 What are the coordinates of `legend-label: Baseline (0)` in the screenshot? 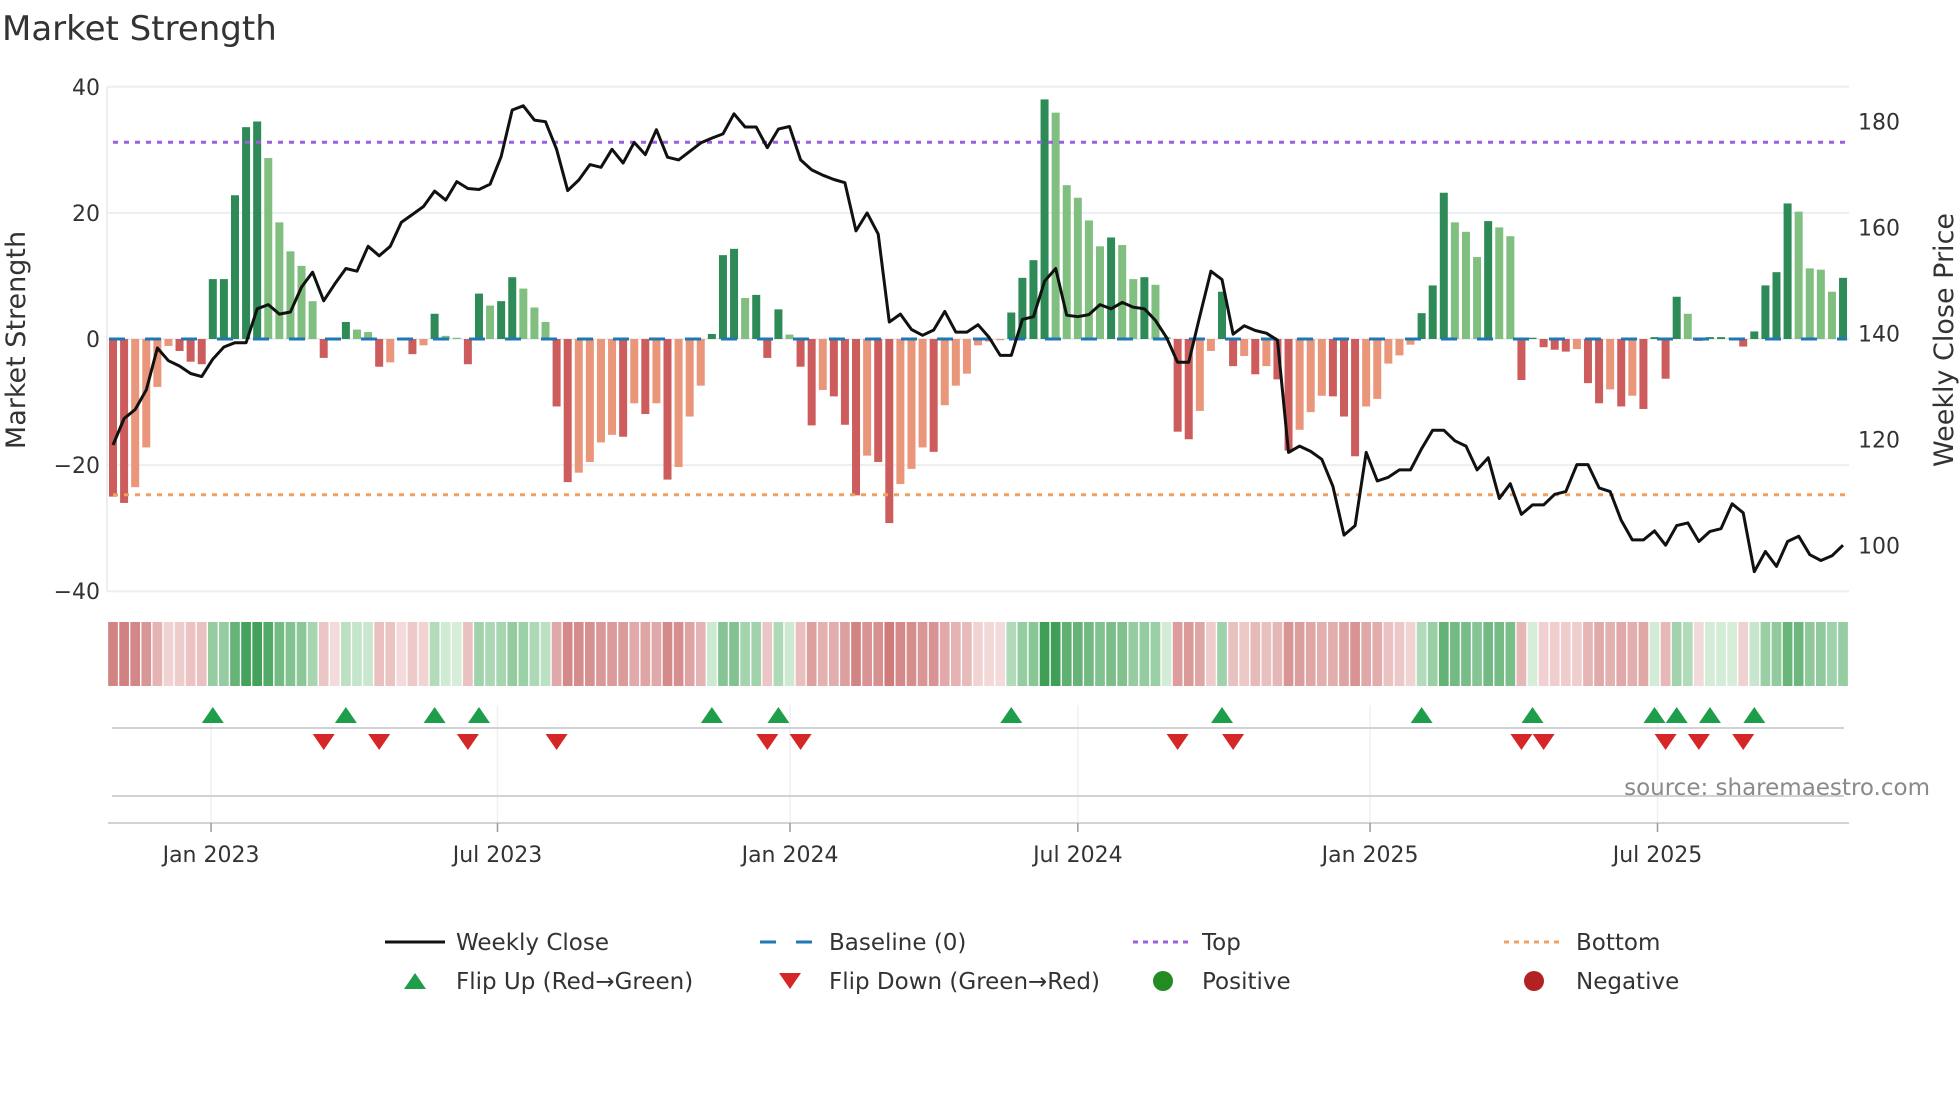 It's located at (897, 943).